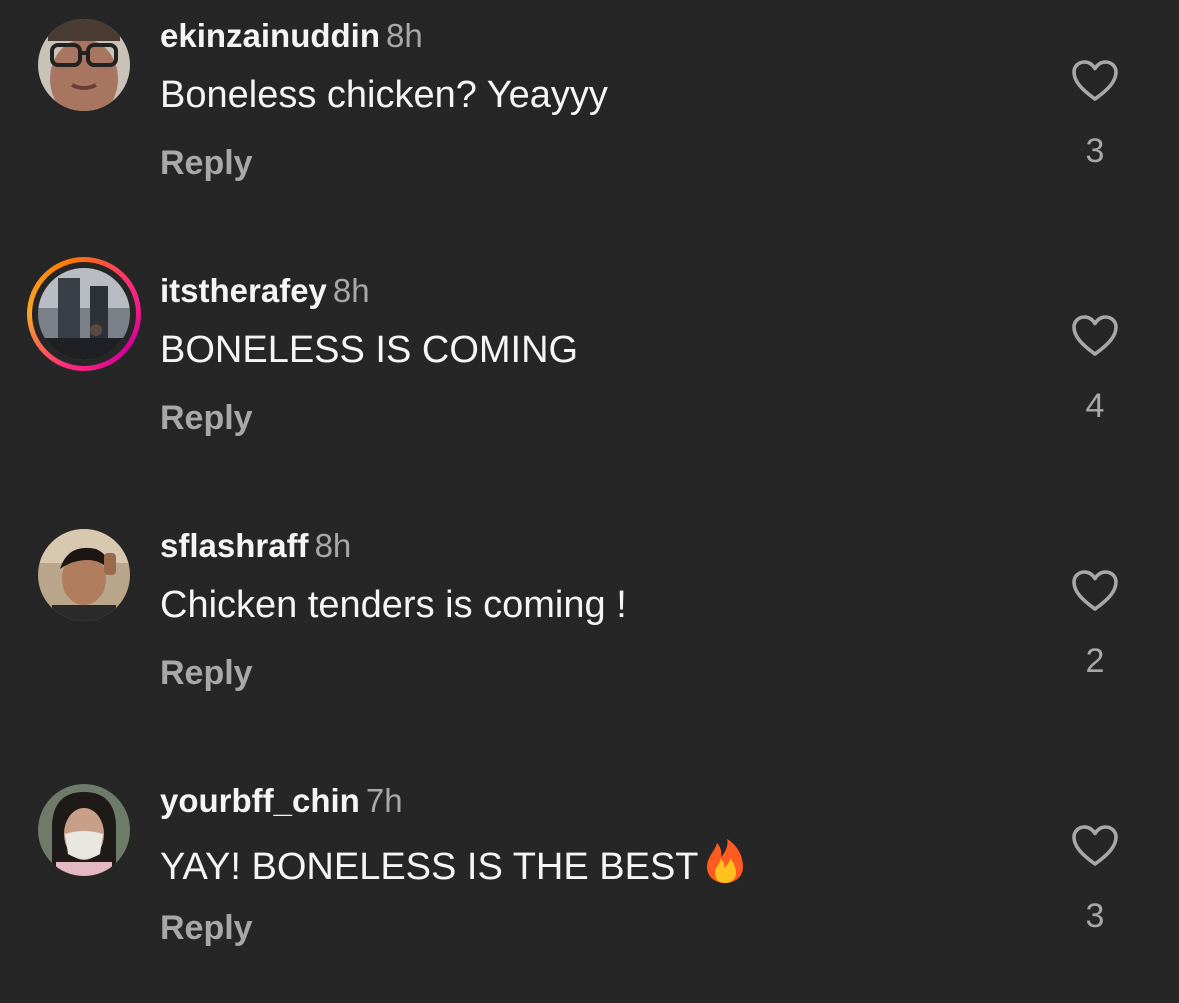  What do you see at coordinates (270, 35) in the screenshot?
I see `username: ekinzainuddin` at bounding box center [270, 35].